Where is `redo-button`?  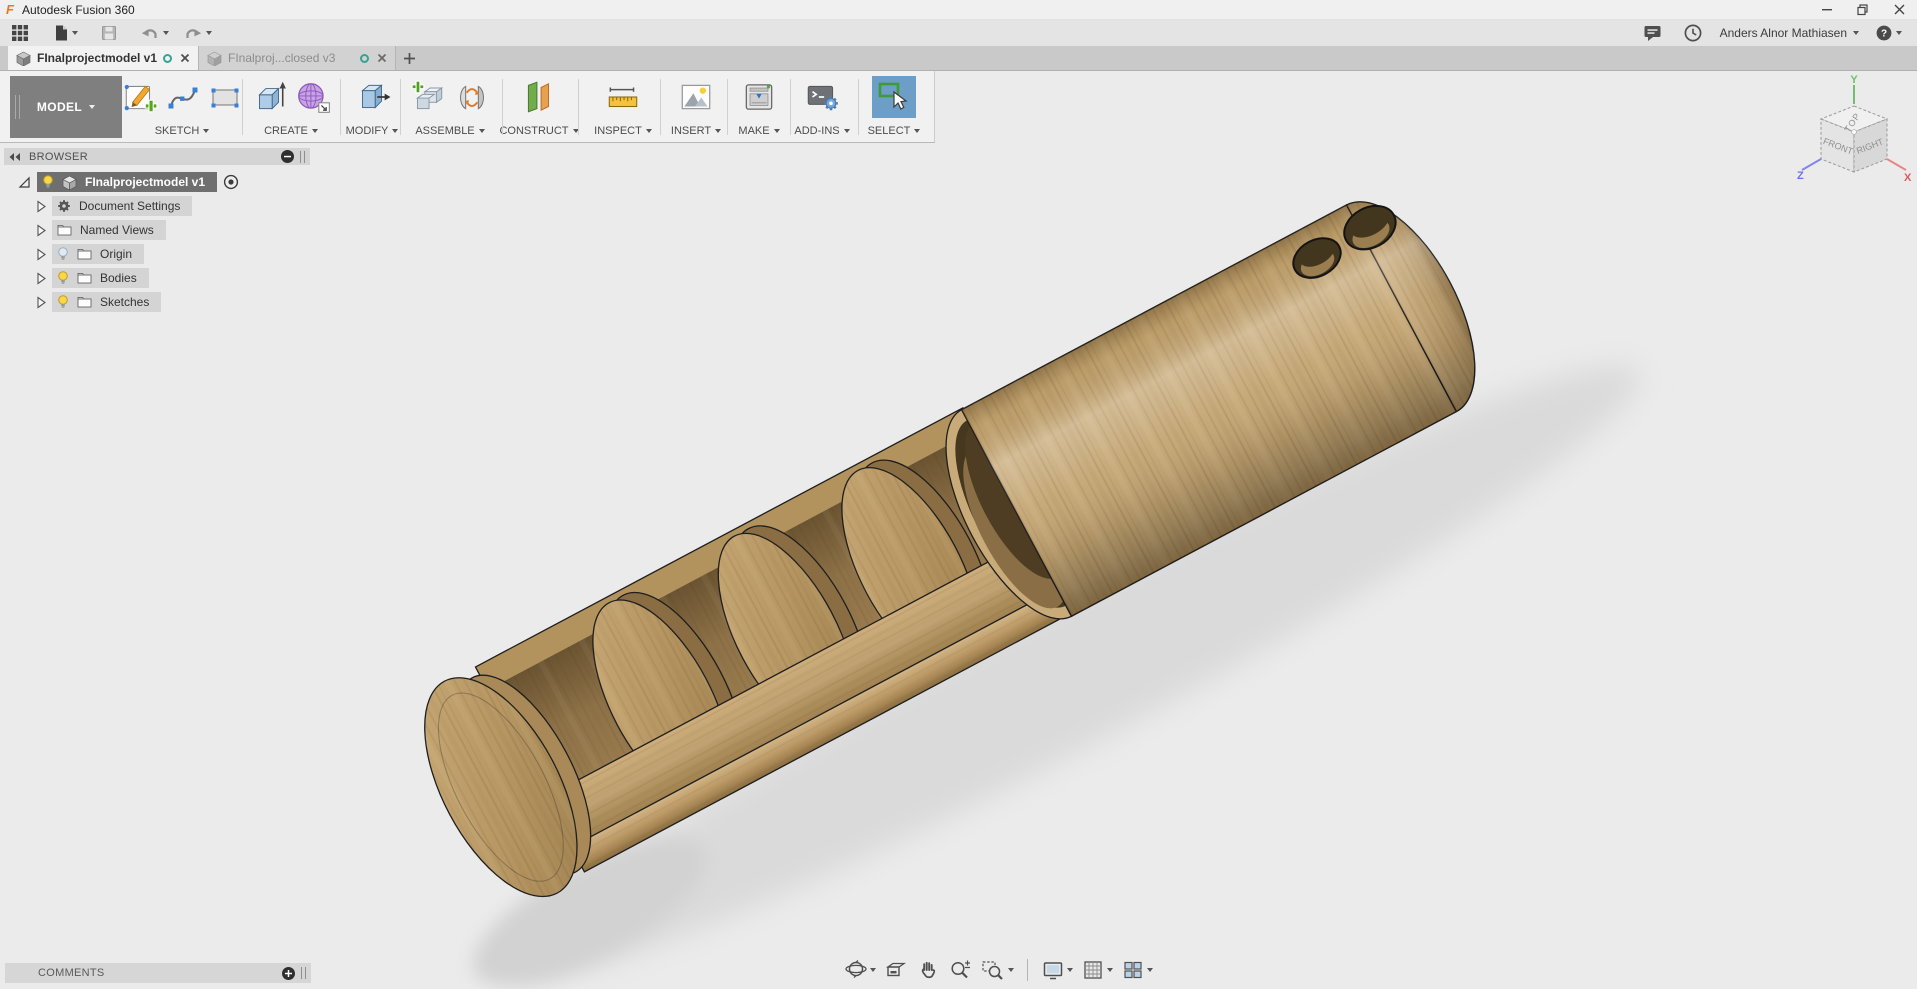 redo-button is located at coordinates (197, 33).